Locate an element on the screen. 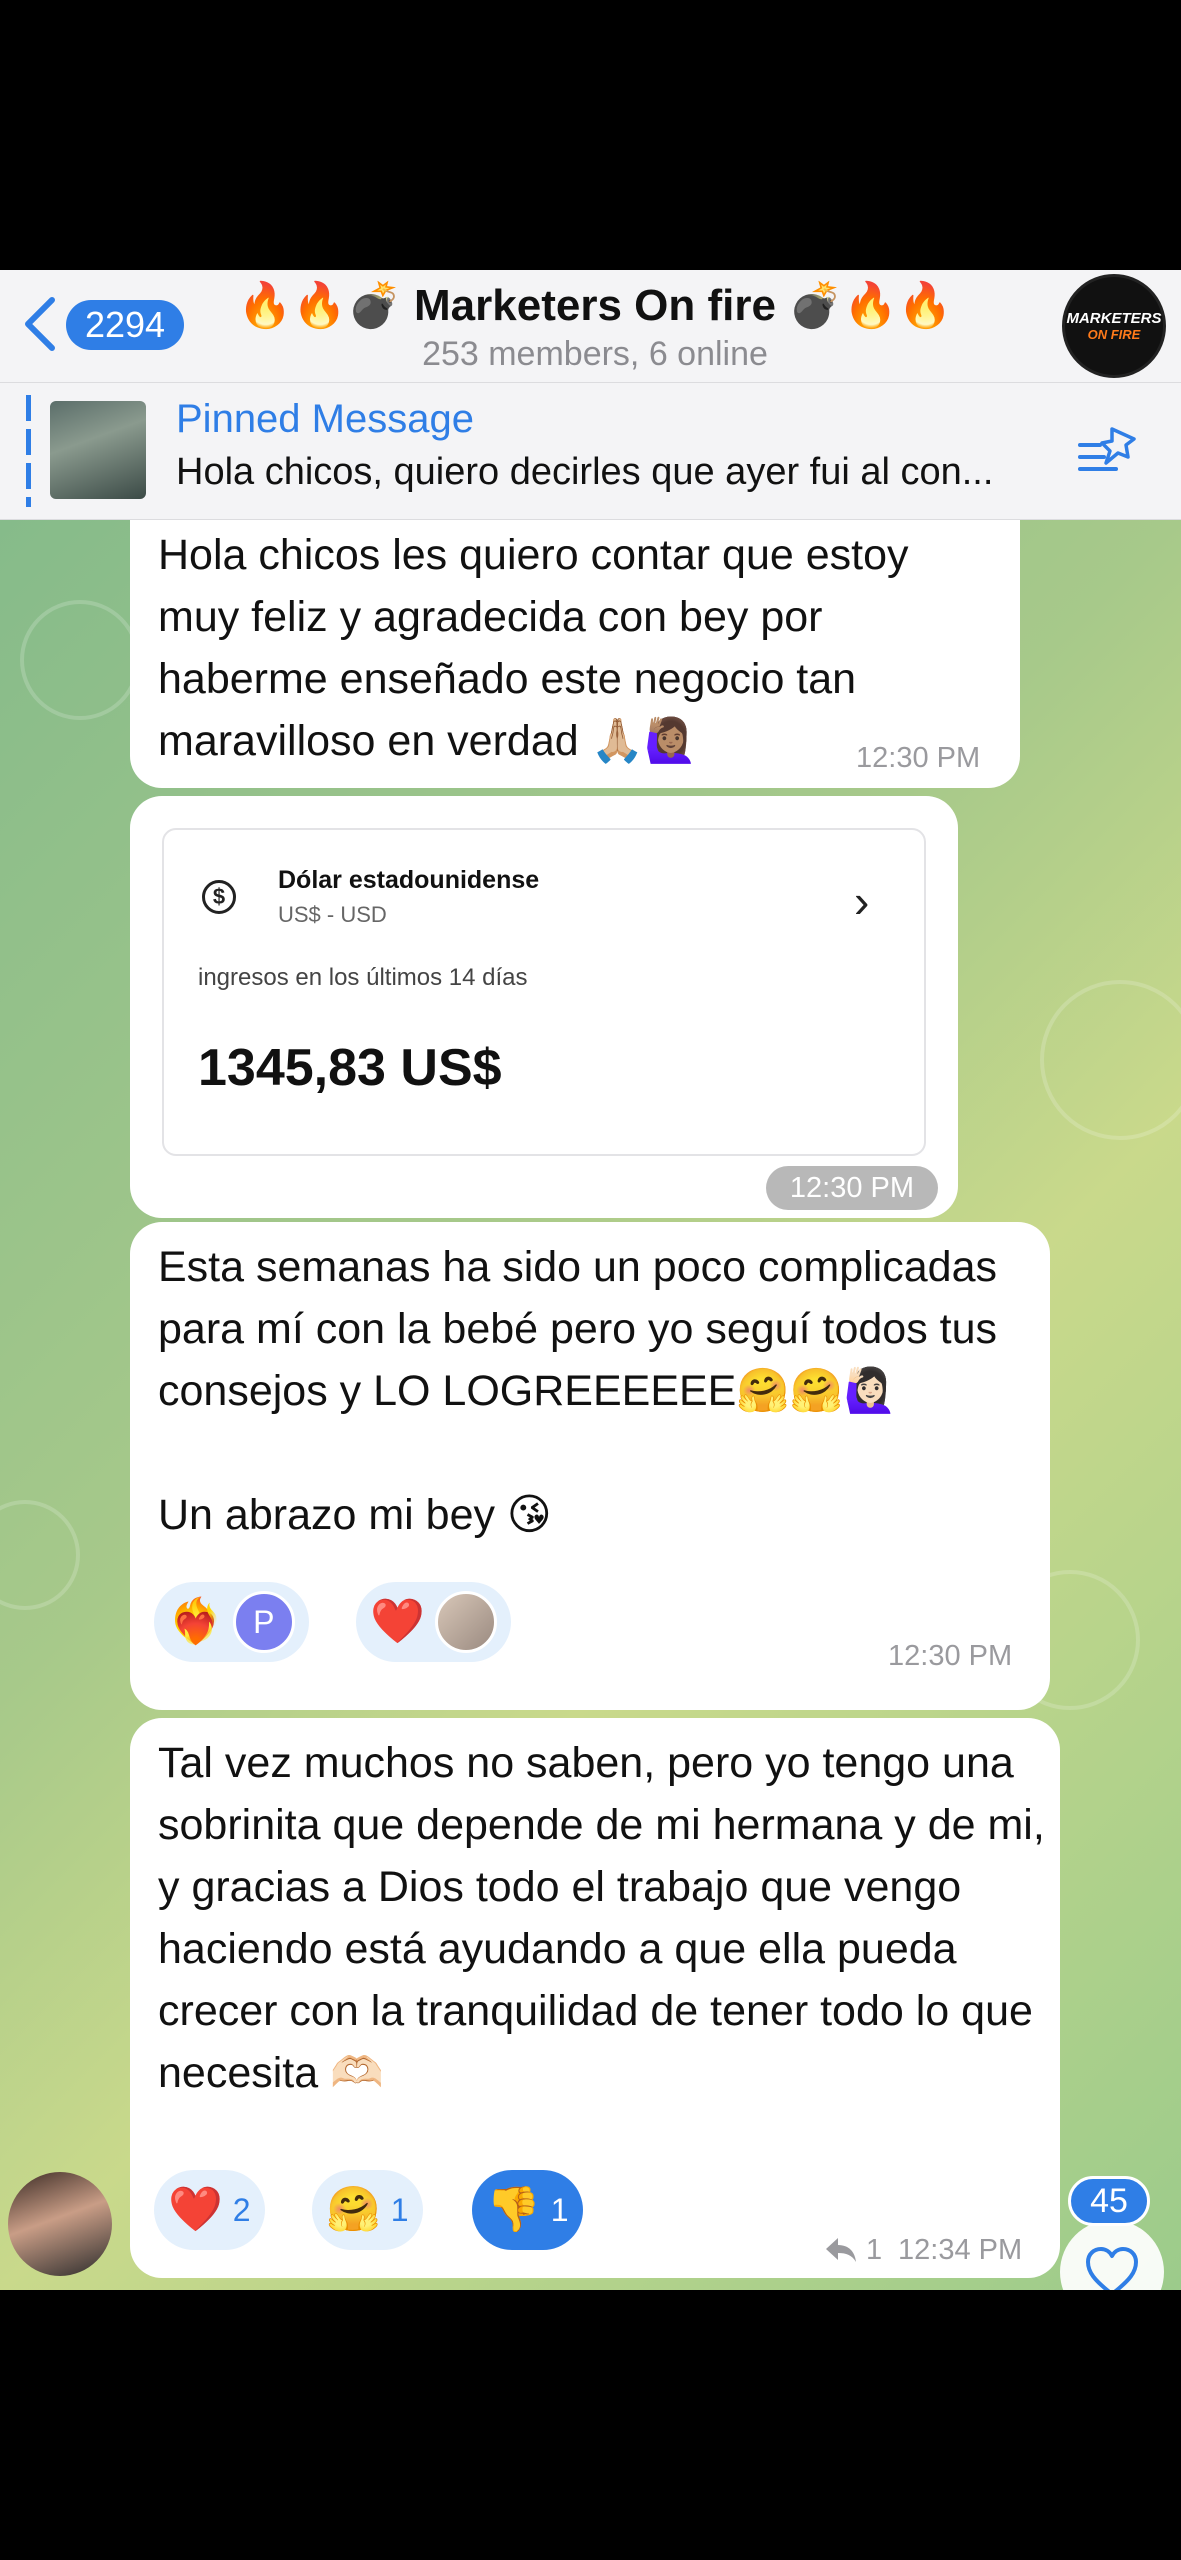  chat-title: 🔥🔥💣 Marketers On fire 💣🔥🔥 is located at coordinates (595, 305).